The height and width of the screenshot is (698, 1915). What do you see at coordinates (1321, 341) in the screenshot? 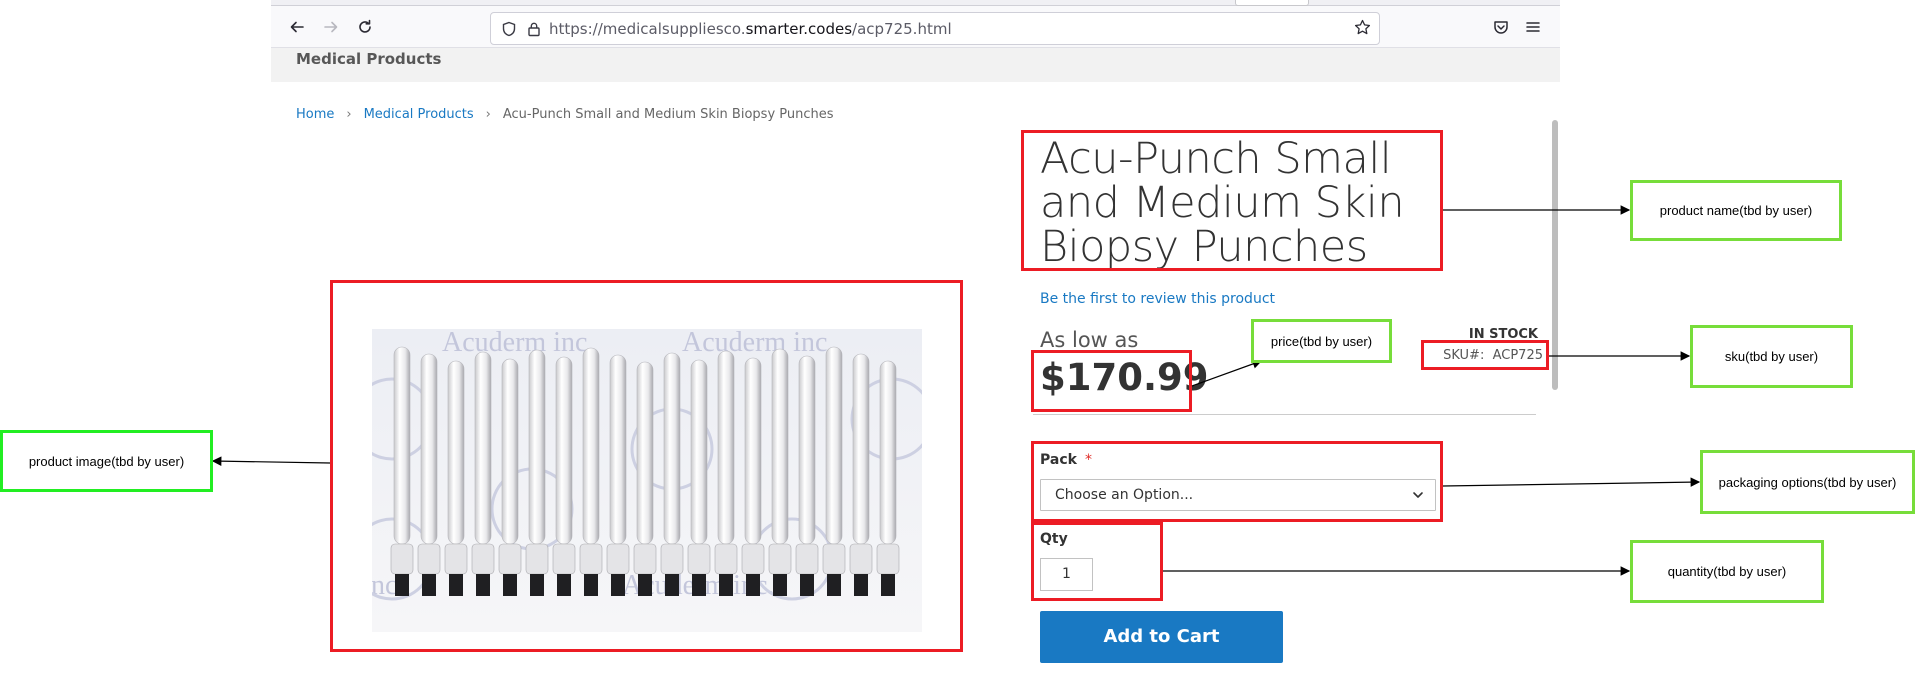
I see `annotation-price: price(tbd by user)` at bounding box center [1321, 341].